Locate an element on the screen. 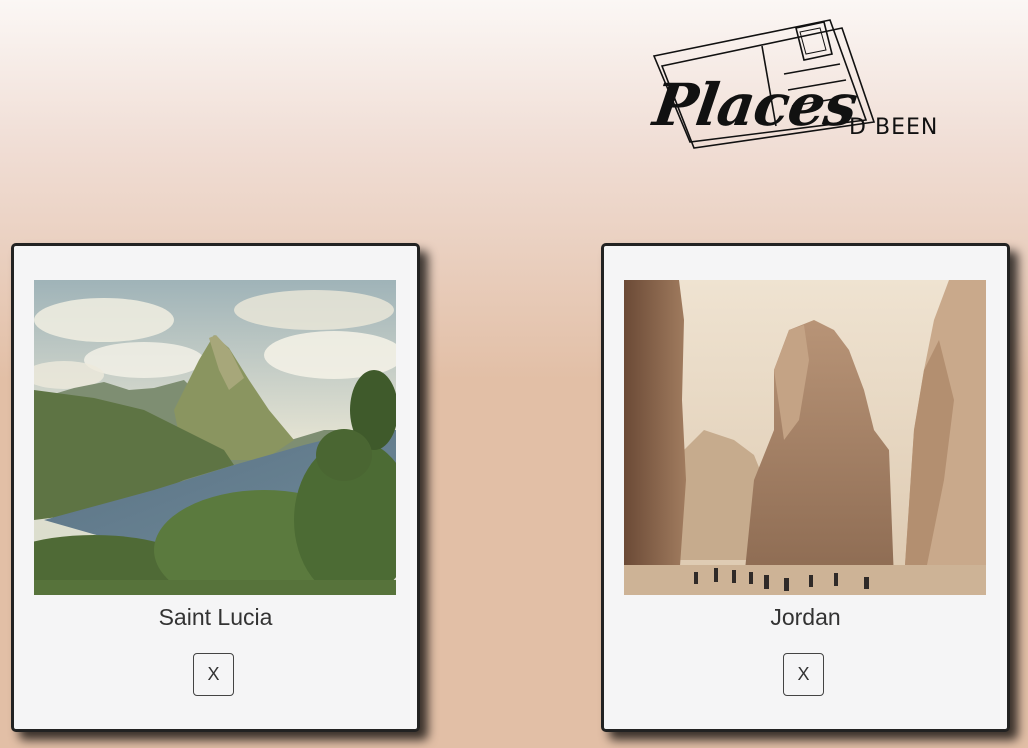 Image resolution: width=1028 pixels, height=748 pixels. pitons-mountain-landscape-photo is located at coordinates (215, 437).